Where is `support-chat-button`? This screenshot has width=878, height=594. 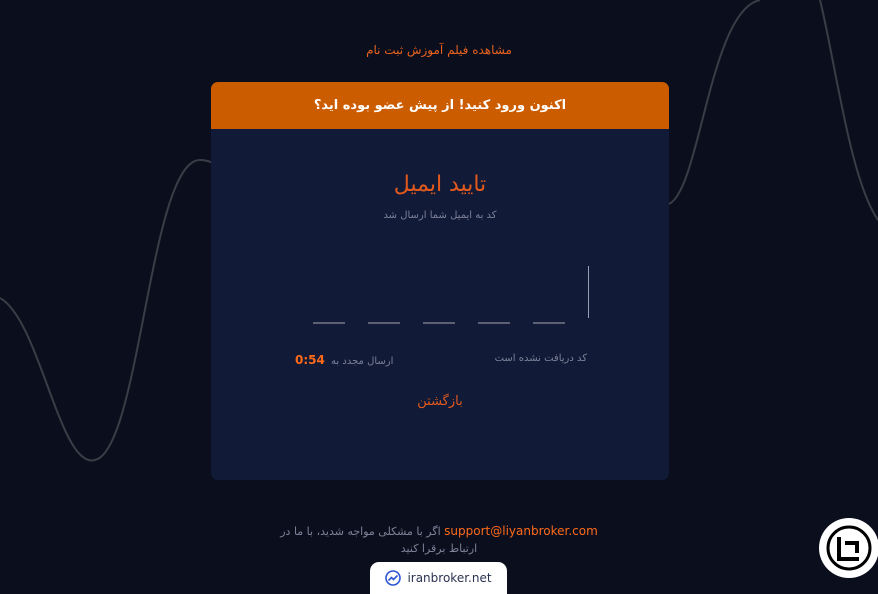 support-chat-button is located at coordinates (848, 548).